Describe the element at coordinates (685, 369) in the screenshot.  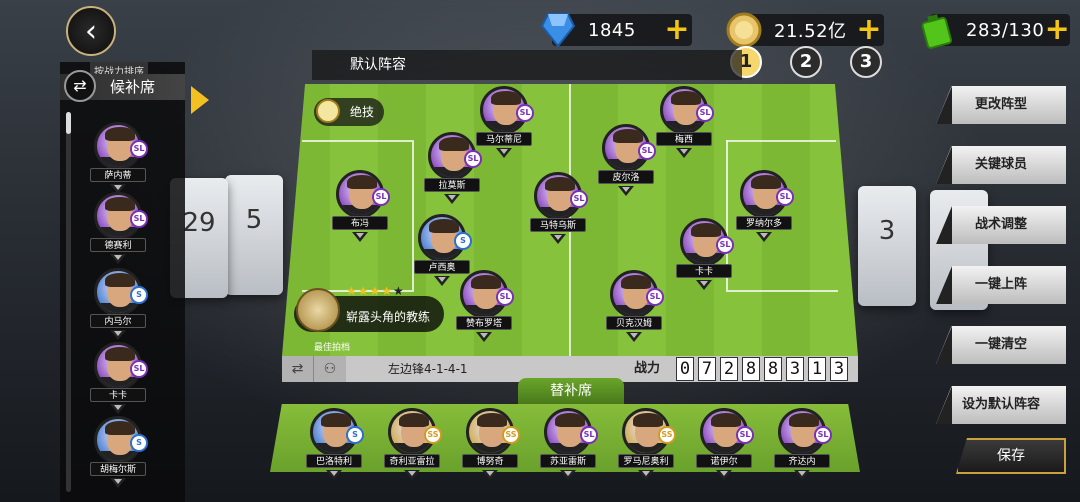
I see `power-digit: 0` at that location.